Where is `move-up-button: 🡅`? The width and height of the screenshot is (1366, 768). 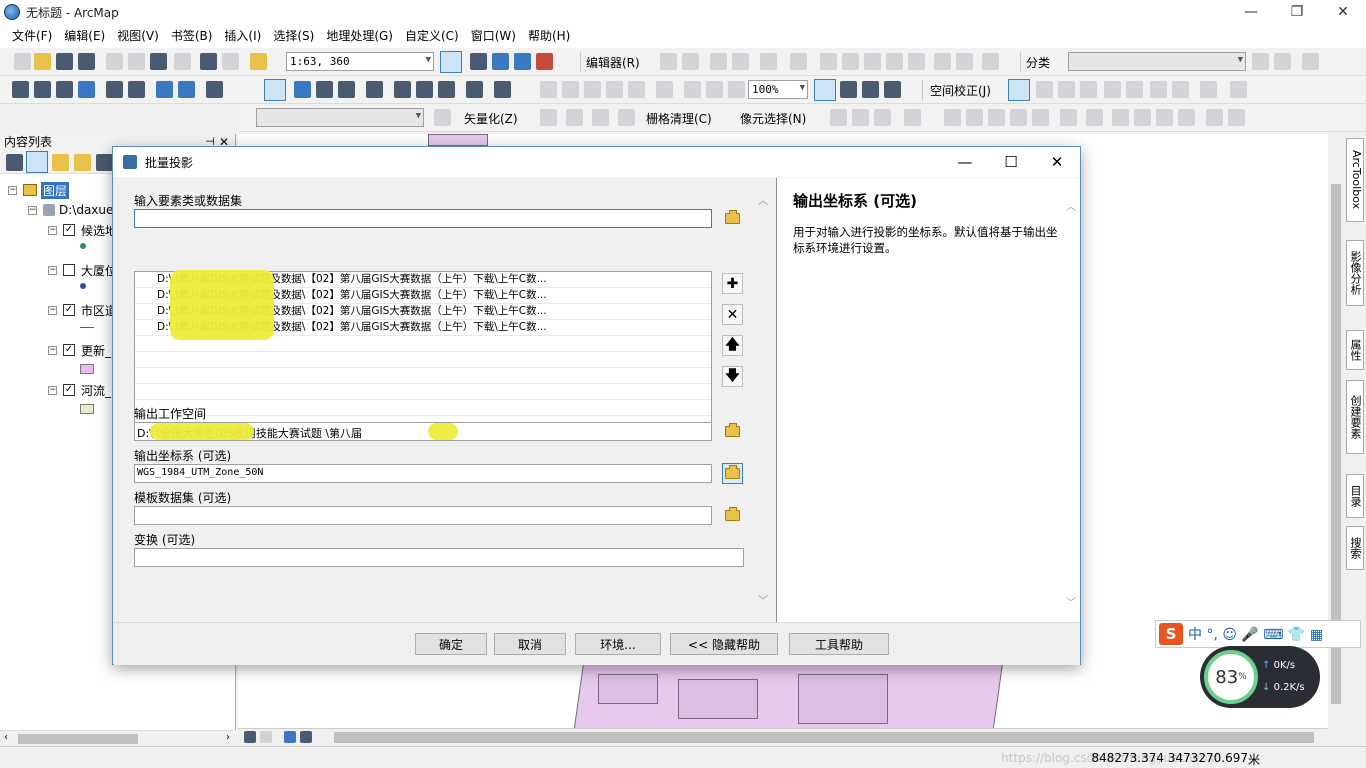
move-up-button: 🡅 is located at coordinates (732, 345).